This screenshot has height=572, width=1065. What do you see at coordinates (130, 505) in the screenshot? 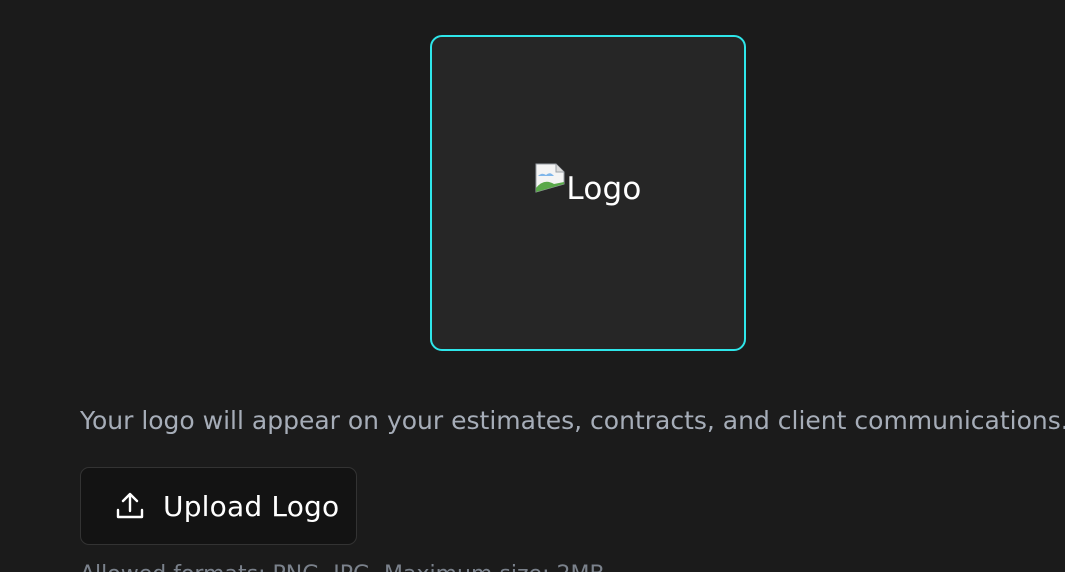
I see `upload-icon` at bounding box center [130, 505].